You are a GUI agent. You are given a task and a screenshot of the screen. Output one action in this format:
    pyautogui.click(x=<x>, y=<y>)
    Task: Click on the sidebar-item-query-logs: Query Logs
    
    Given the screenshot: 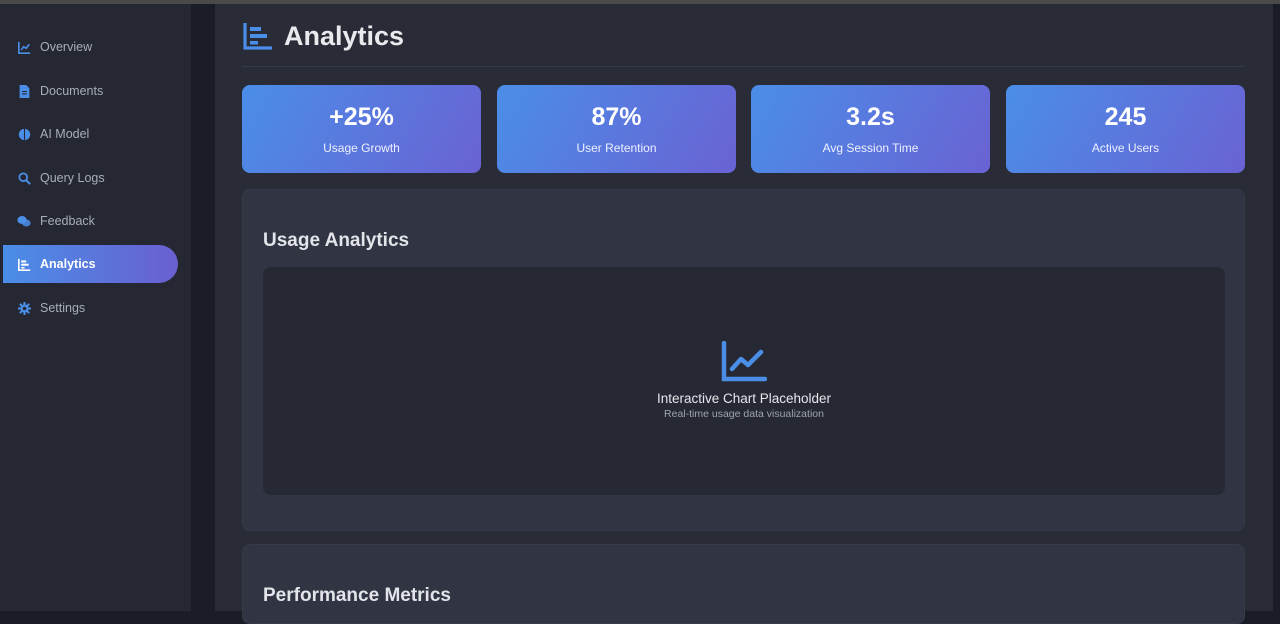 What is the action you would take?
    pyautogui.click(x=90, y=178)
    